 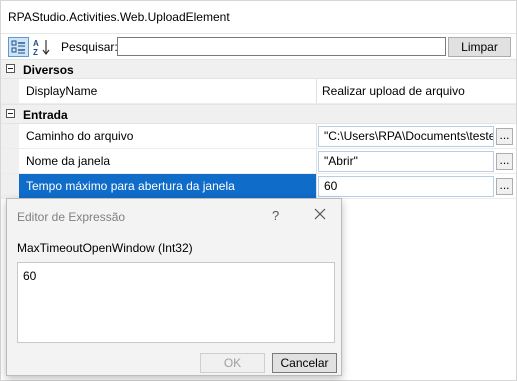 I want to click on dialog-title: Editor de Expressão, so click(x=71, y=217).